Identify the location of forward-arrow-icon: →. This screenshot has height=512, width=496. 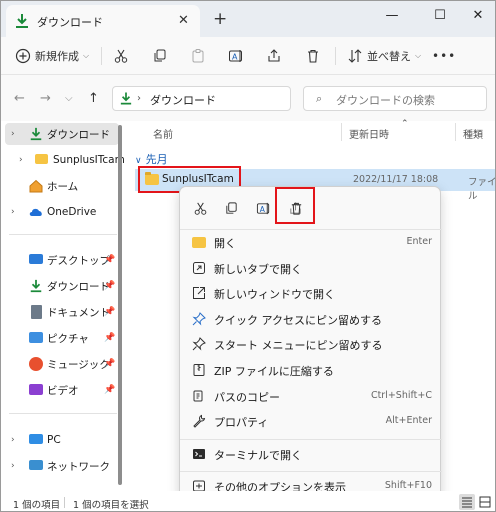
(45, 98).